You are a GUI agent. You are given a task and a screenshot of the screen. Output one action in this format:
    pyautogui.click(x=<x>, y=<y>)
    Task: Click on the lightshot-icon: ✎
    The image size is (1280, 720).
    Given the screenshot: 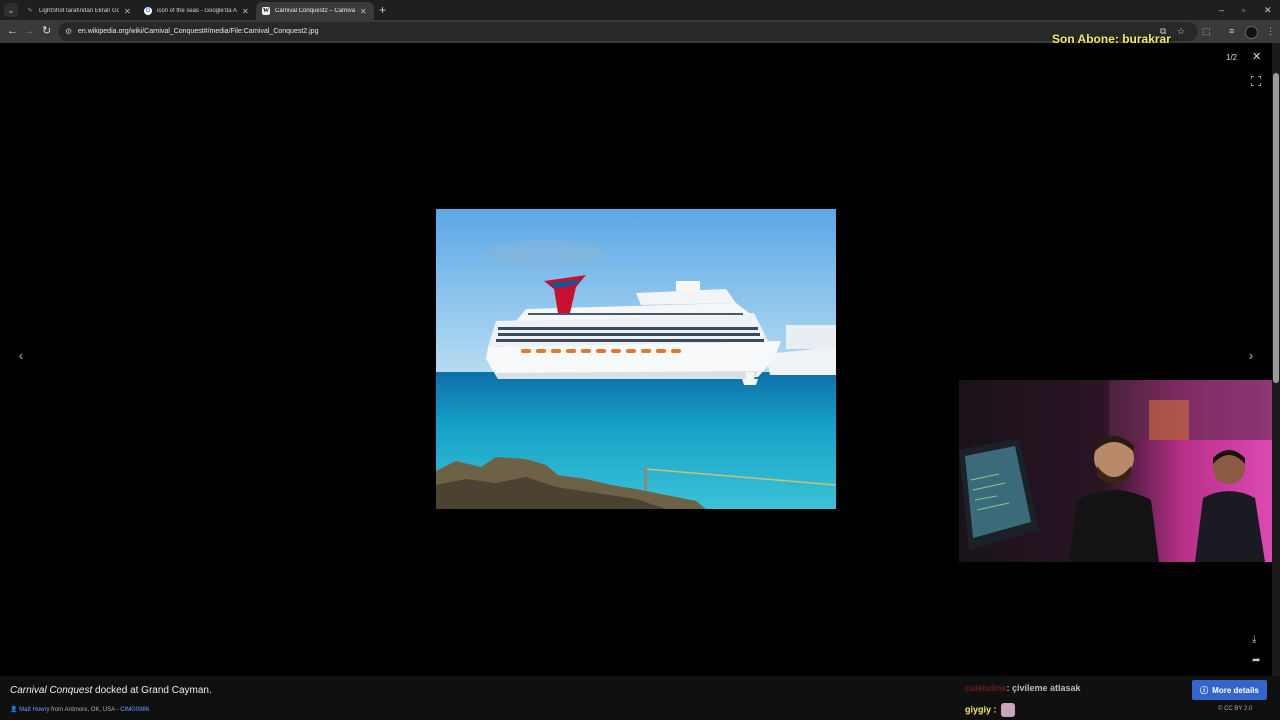 What is the action you would take?
    pyautogui.click(x=30, y=11)
    